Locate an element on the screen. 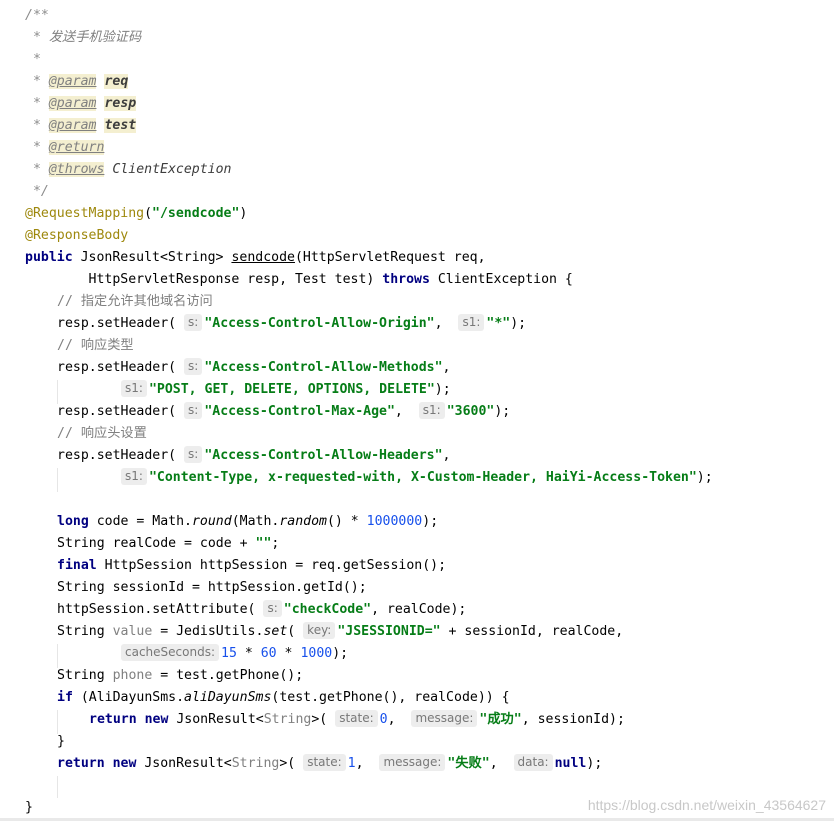 The image size is (834, 821). method-params-cont: HttpServletResponse resp, Test test) is located at coordinates (204, 279).